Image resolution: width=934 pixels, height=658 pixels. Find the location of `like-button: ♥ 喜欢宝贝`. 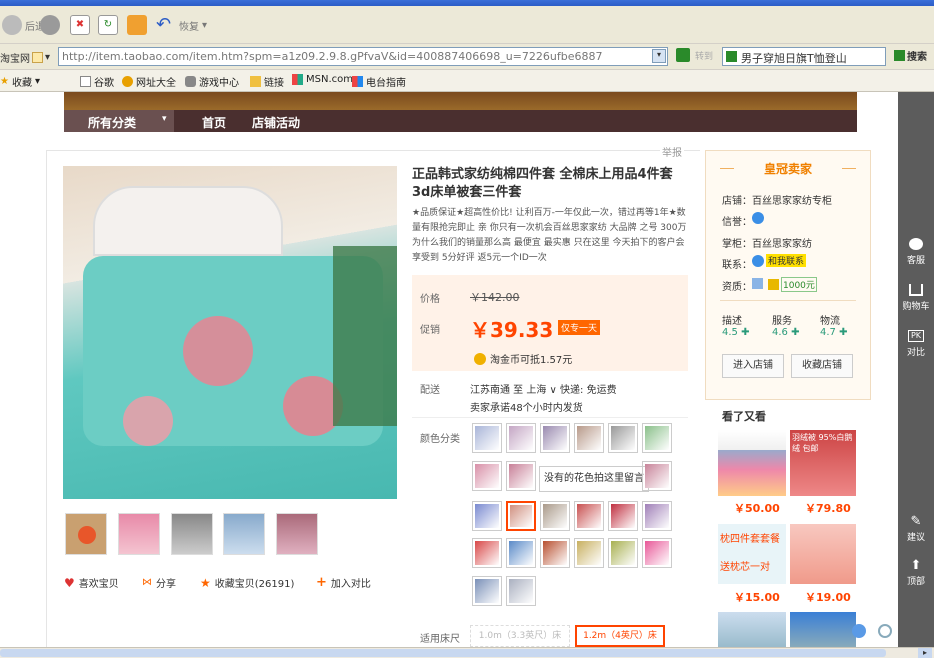

like-button: ♥ 喜欢宝贝 is located at coordinates (91, 583).